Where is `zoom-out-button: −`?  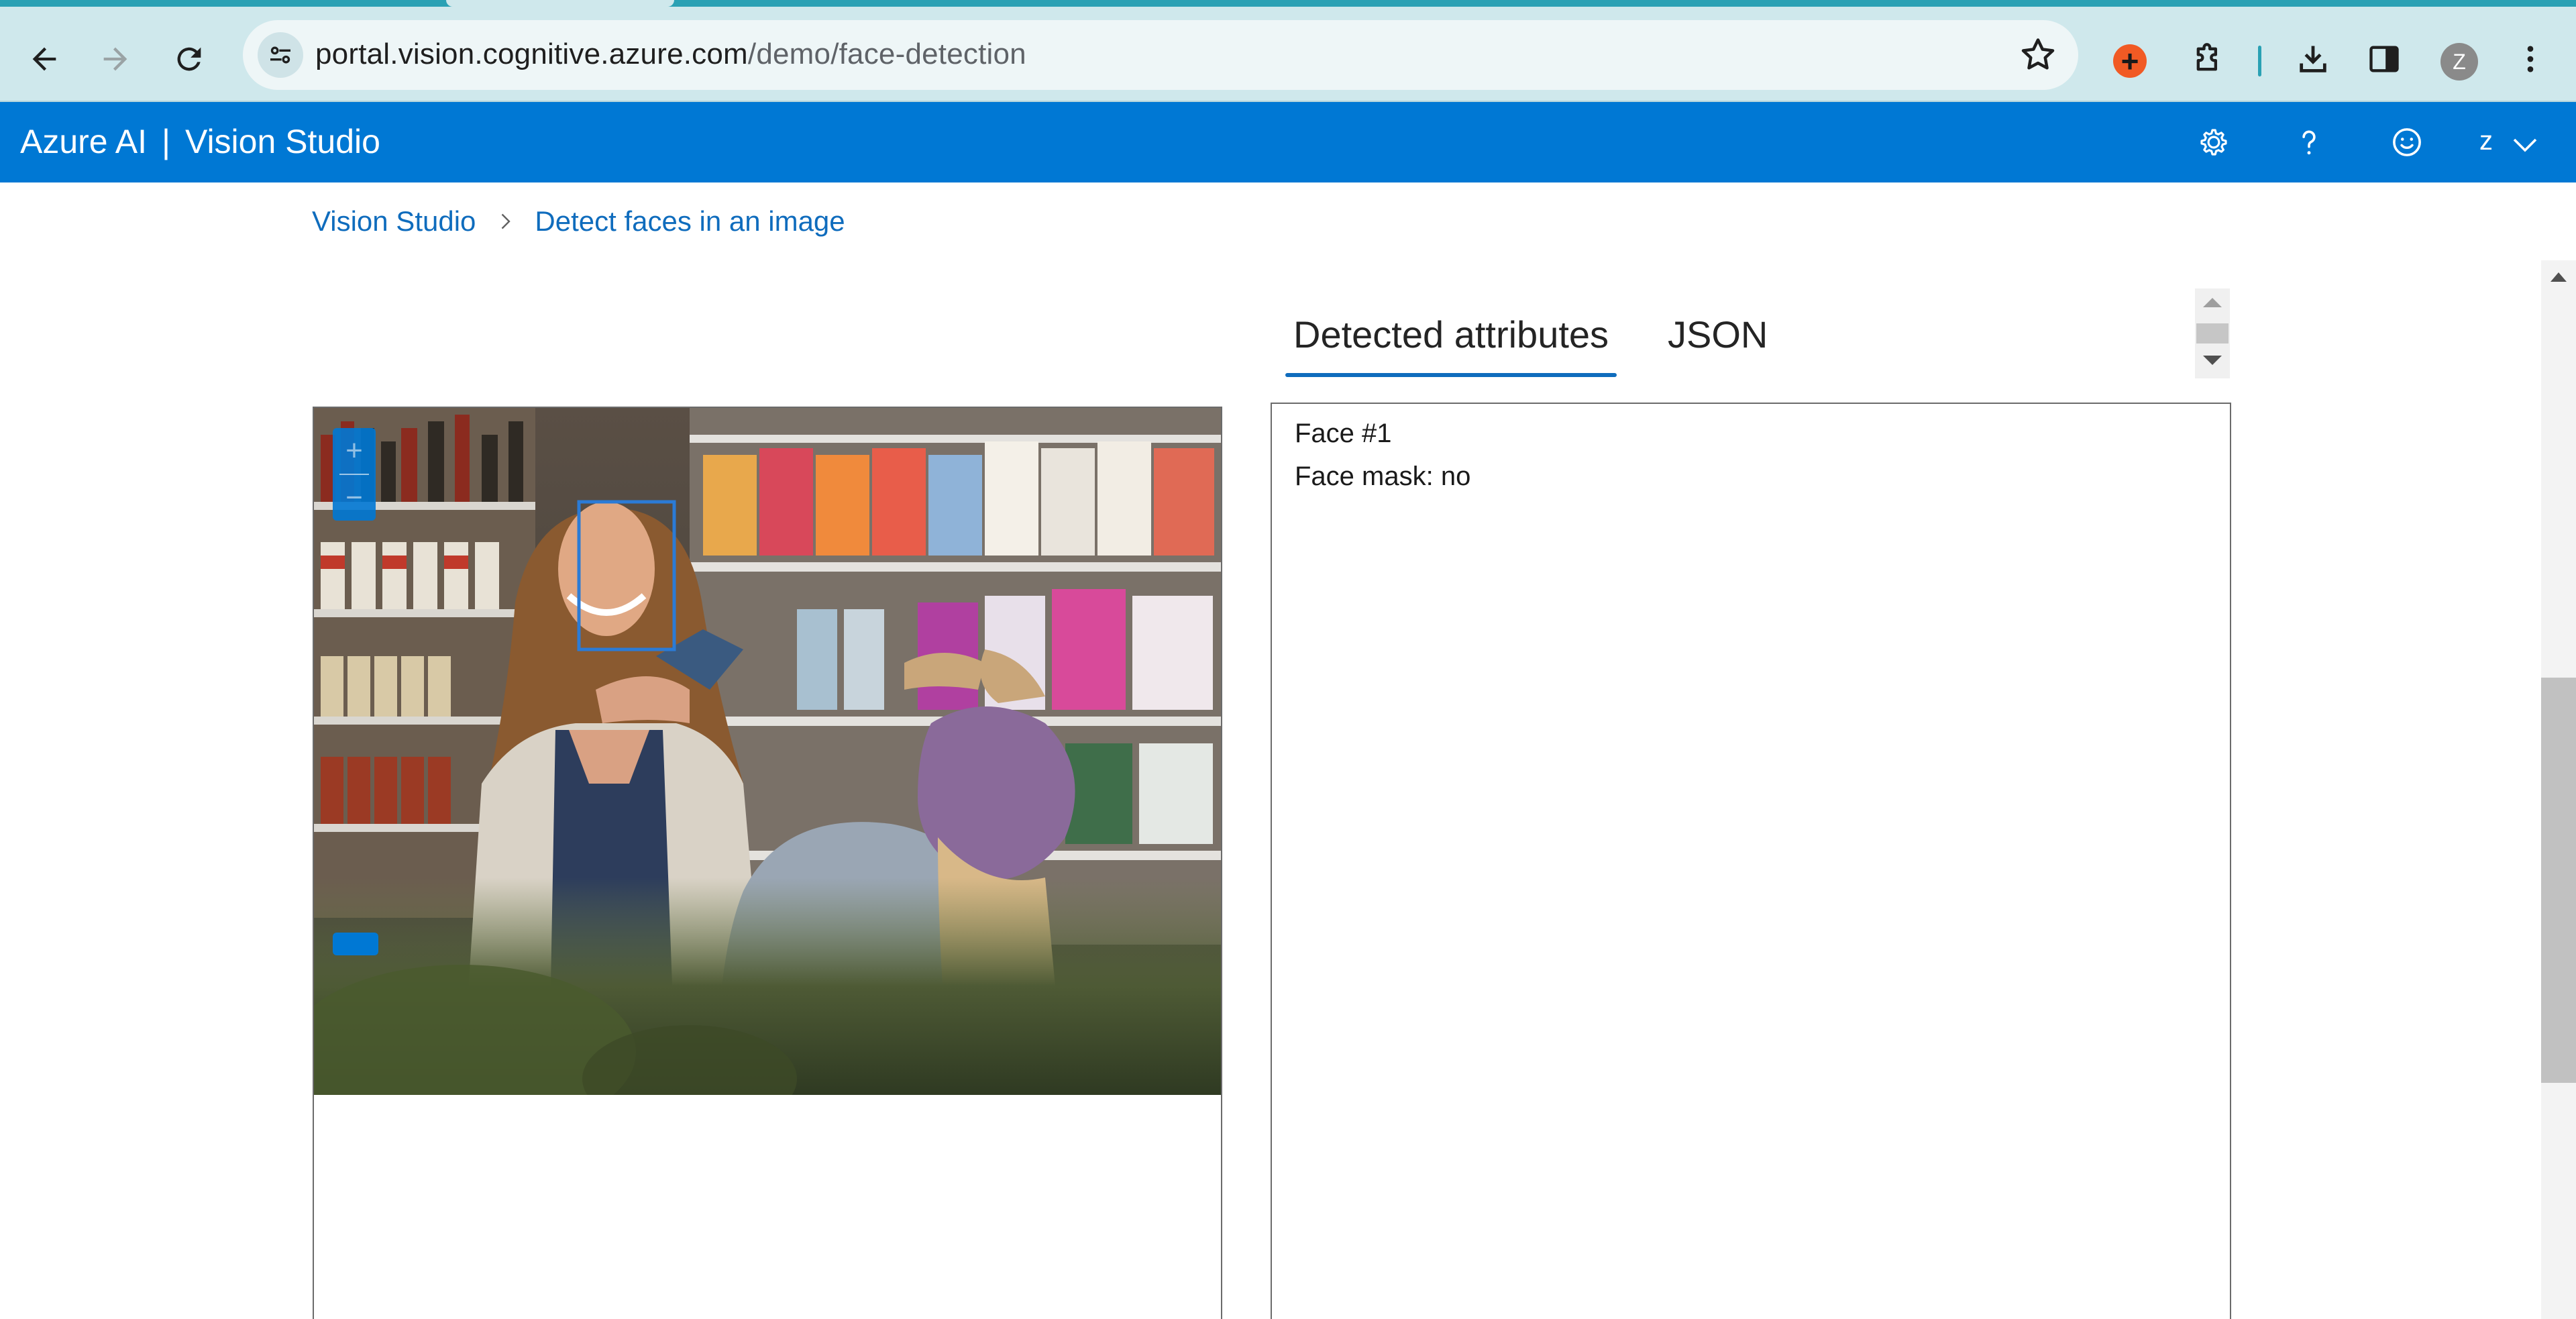
zoom-out-button: − is located at coordinates (354, 498).